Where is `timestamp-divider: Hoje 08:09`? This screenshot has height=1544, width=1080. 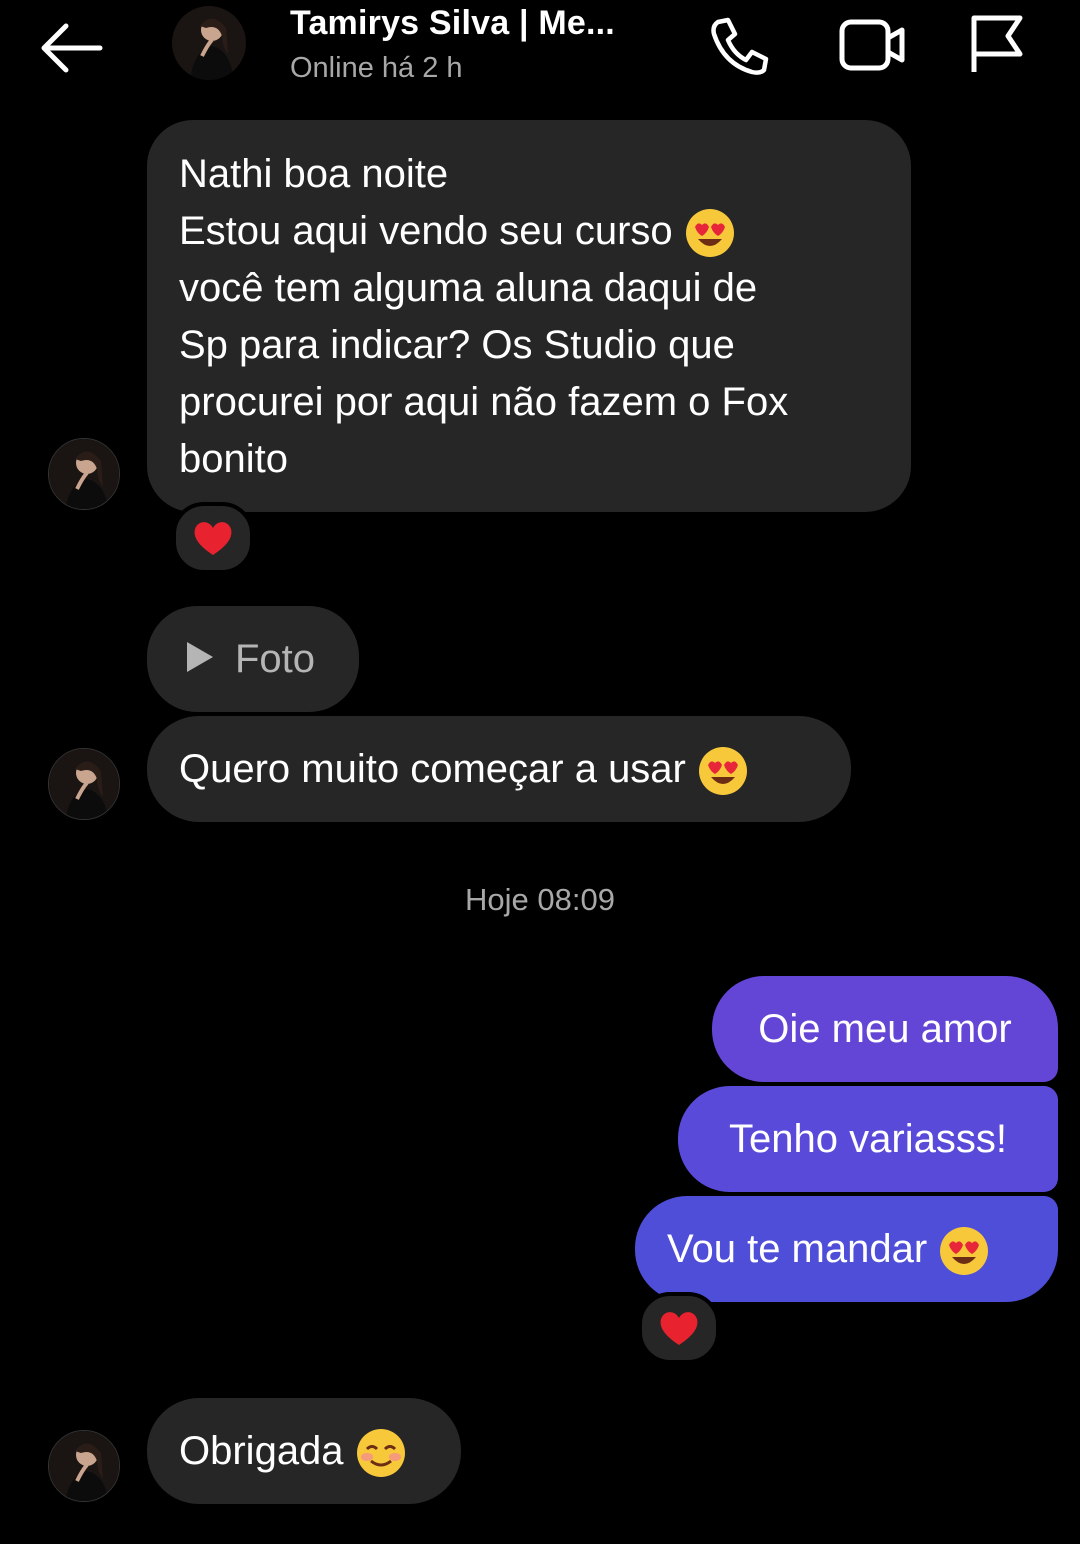
timestamp-divider: Hoje 08:09 is located at coordinates (540, 899).